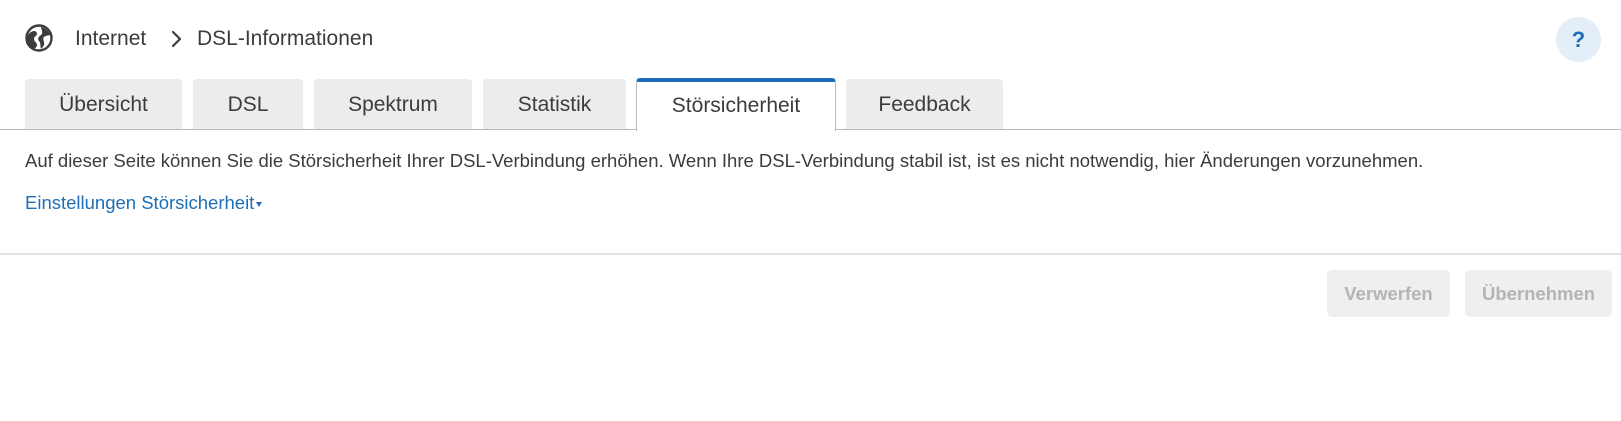  Describe the element at coordinates (810, 254) in the screenshot. I see `content-divider` at that location.